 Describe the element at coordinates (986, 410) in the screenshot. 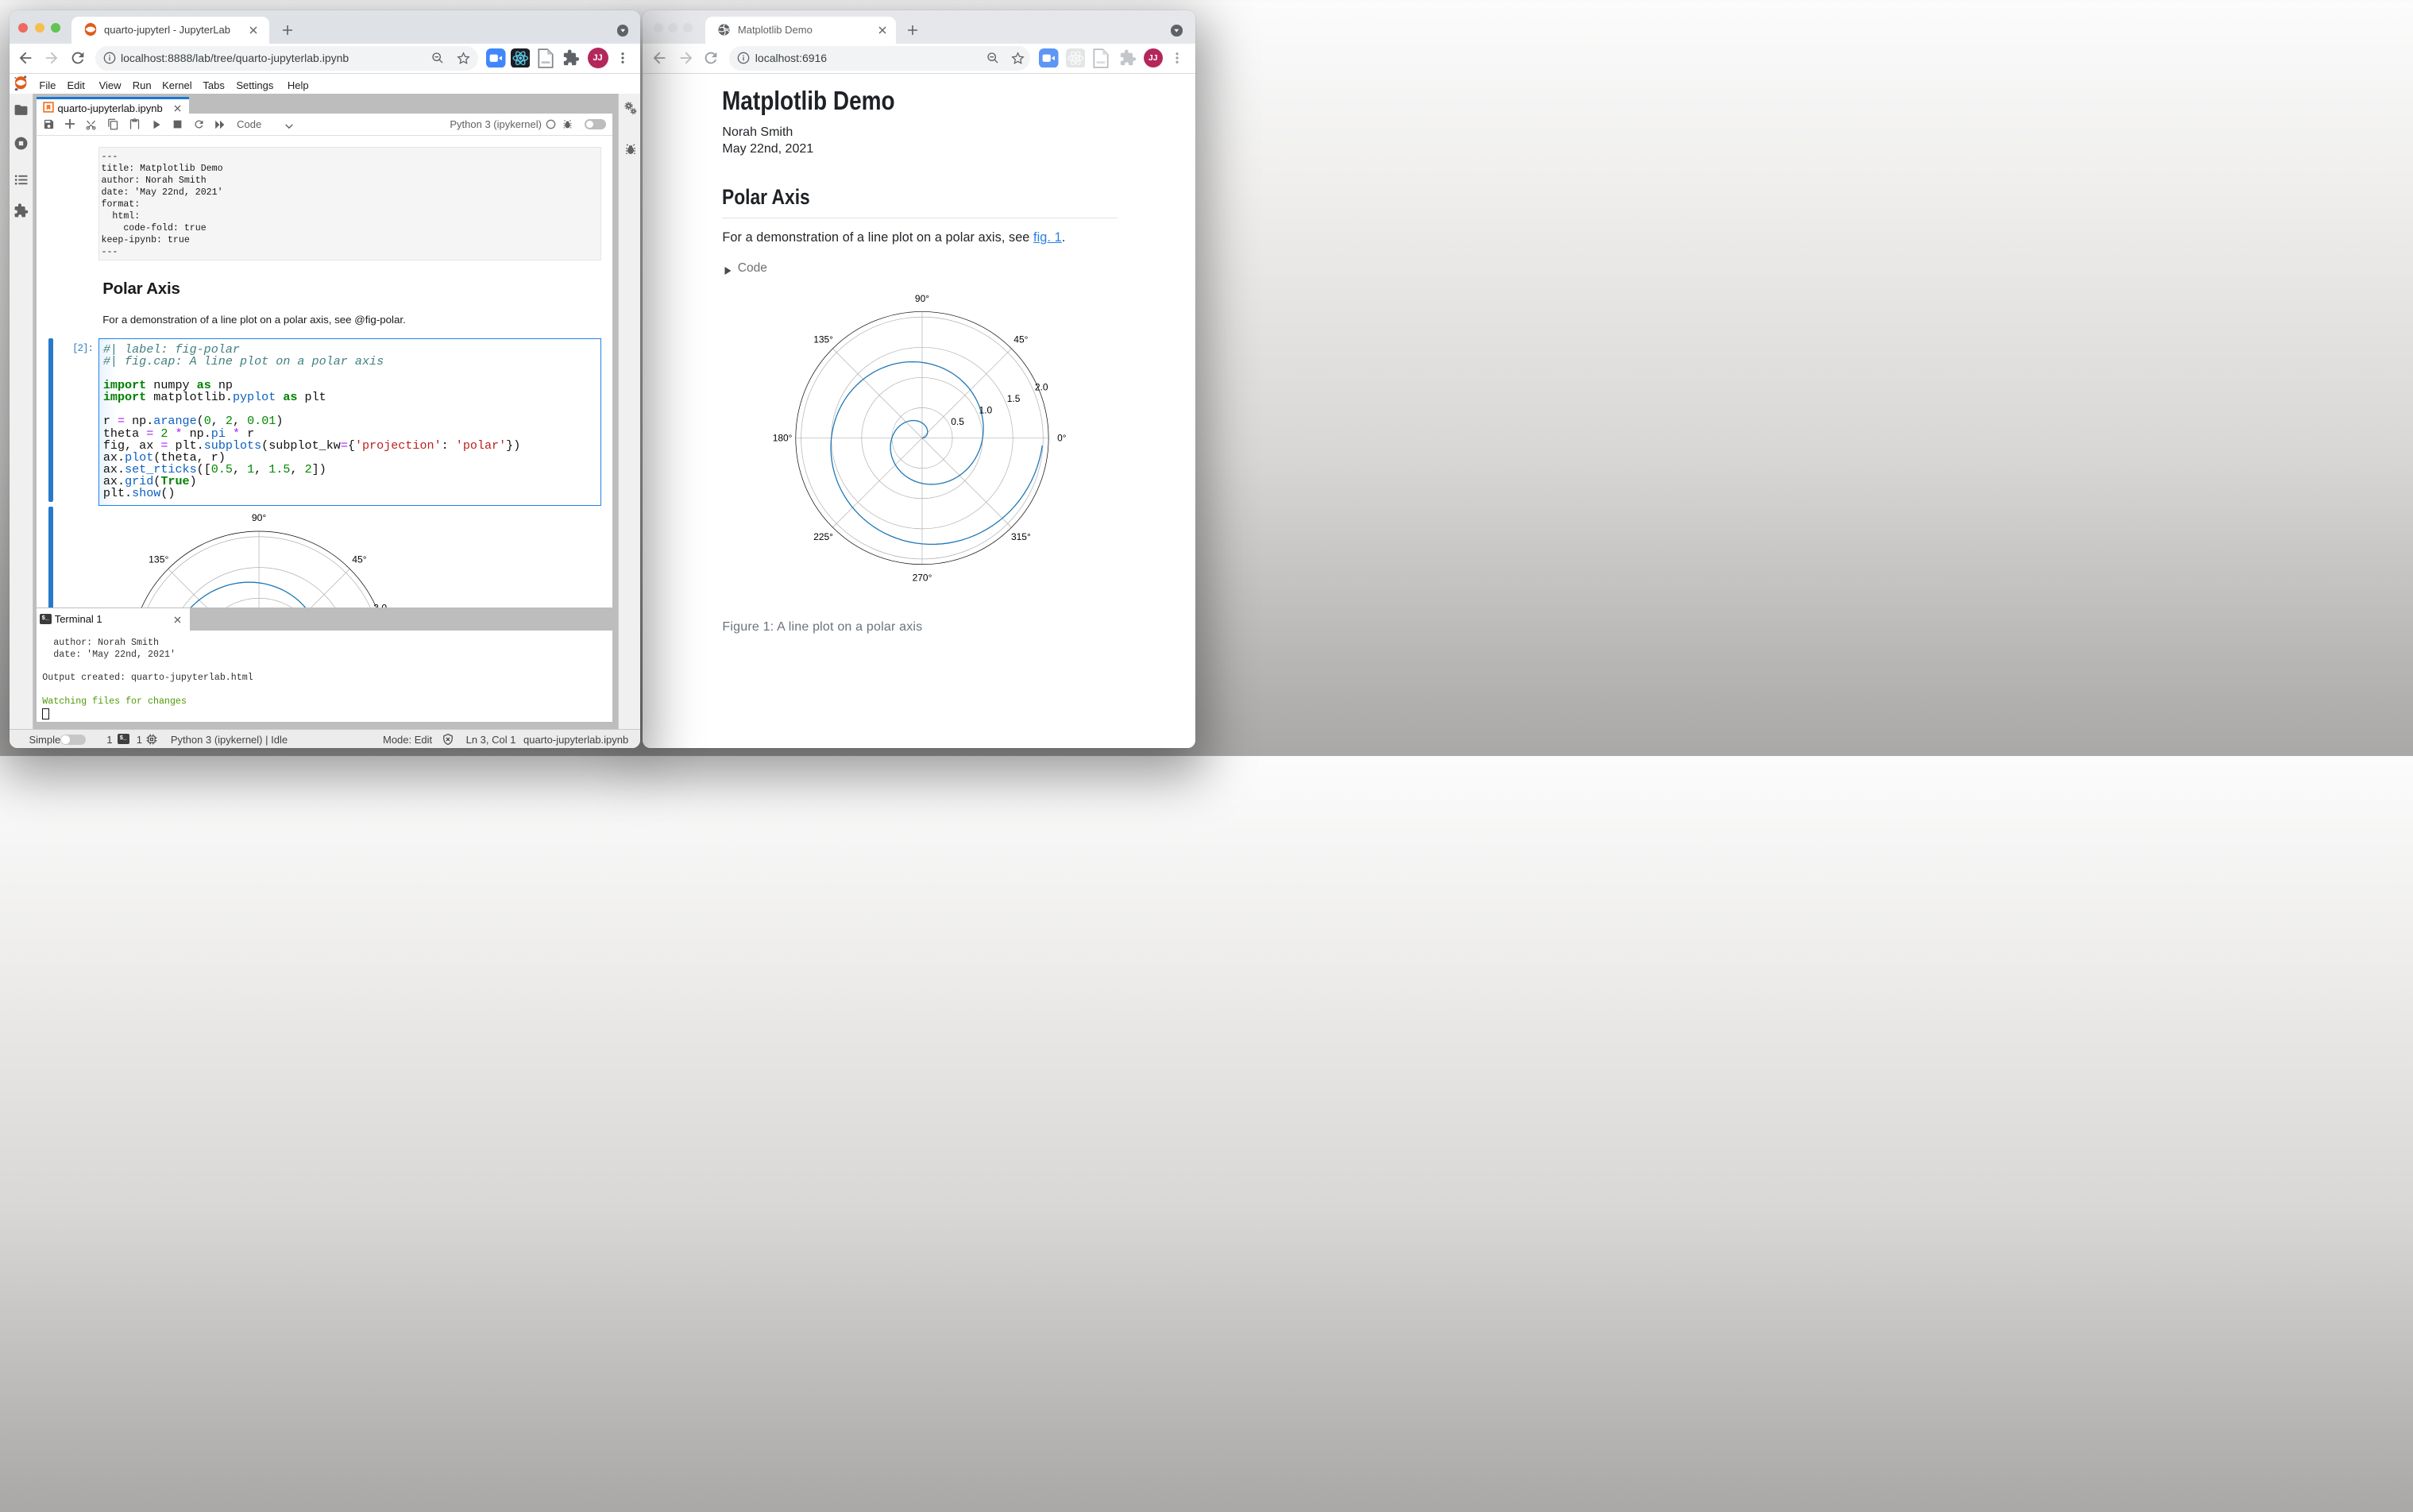

I see `svg-text: 1.0` at that location.